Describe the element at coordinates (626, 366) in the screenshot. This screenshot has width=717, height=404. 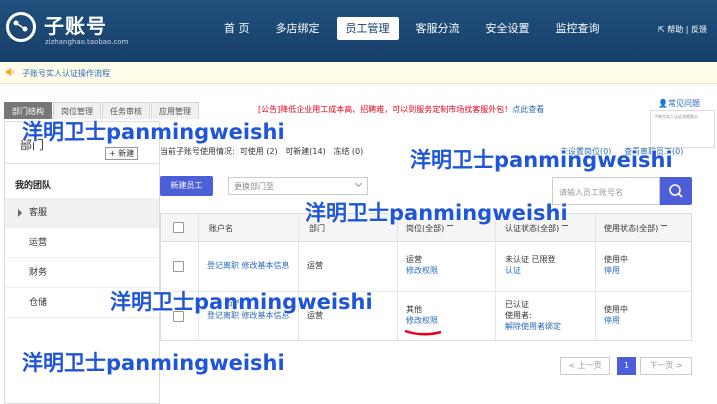
I see `page-1-button: 1` at that location.